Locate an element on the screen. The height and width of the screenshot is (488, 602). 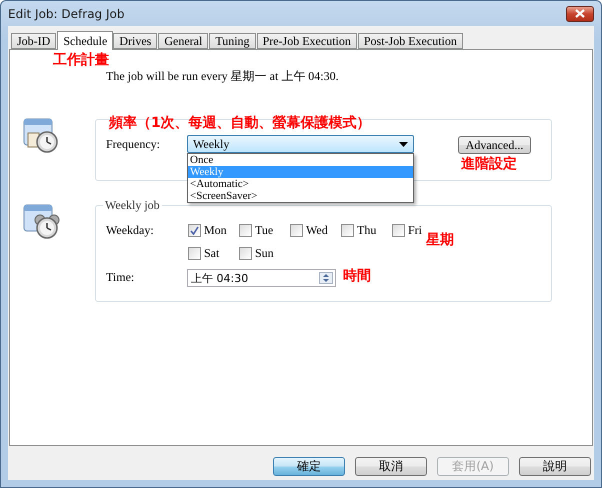
day-label: Tue is located at coordinates (264, 230).